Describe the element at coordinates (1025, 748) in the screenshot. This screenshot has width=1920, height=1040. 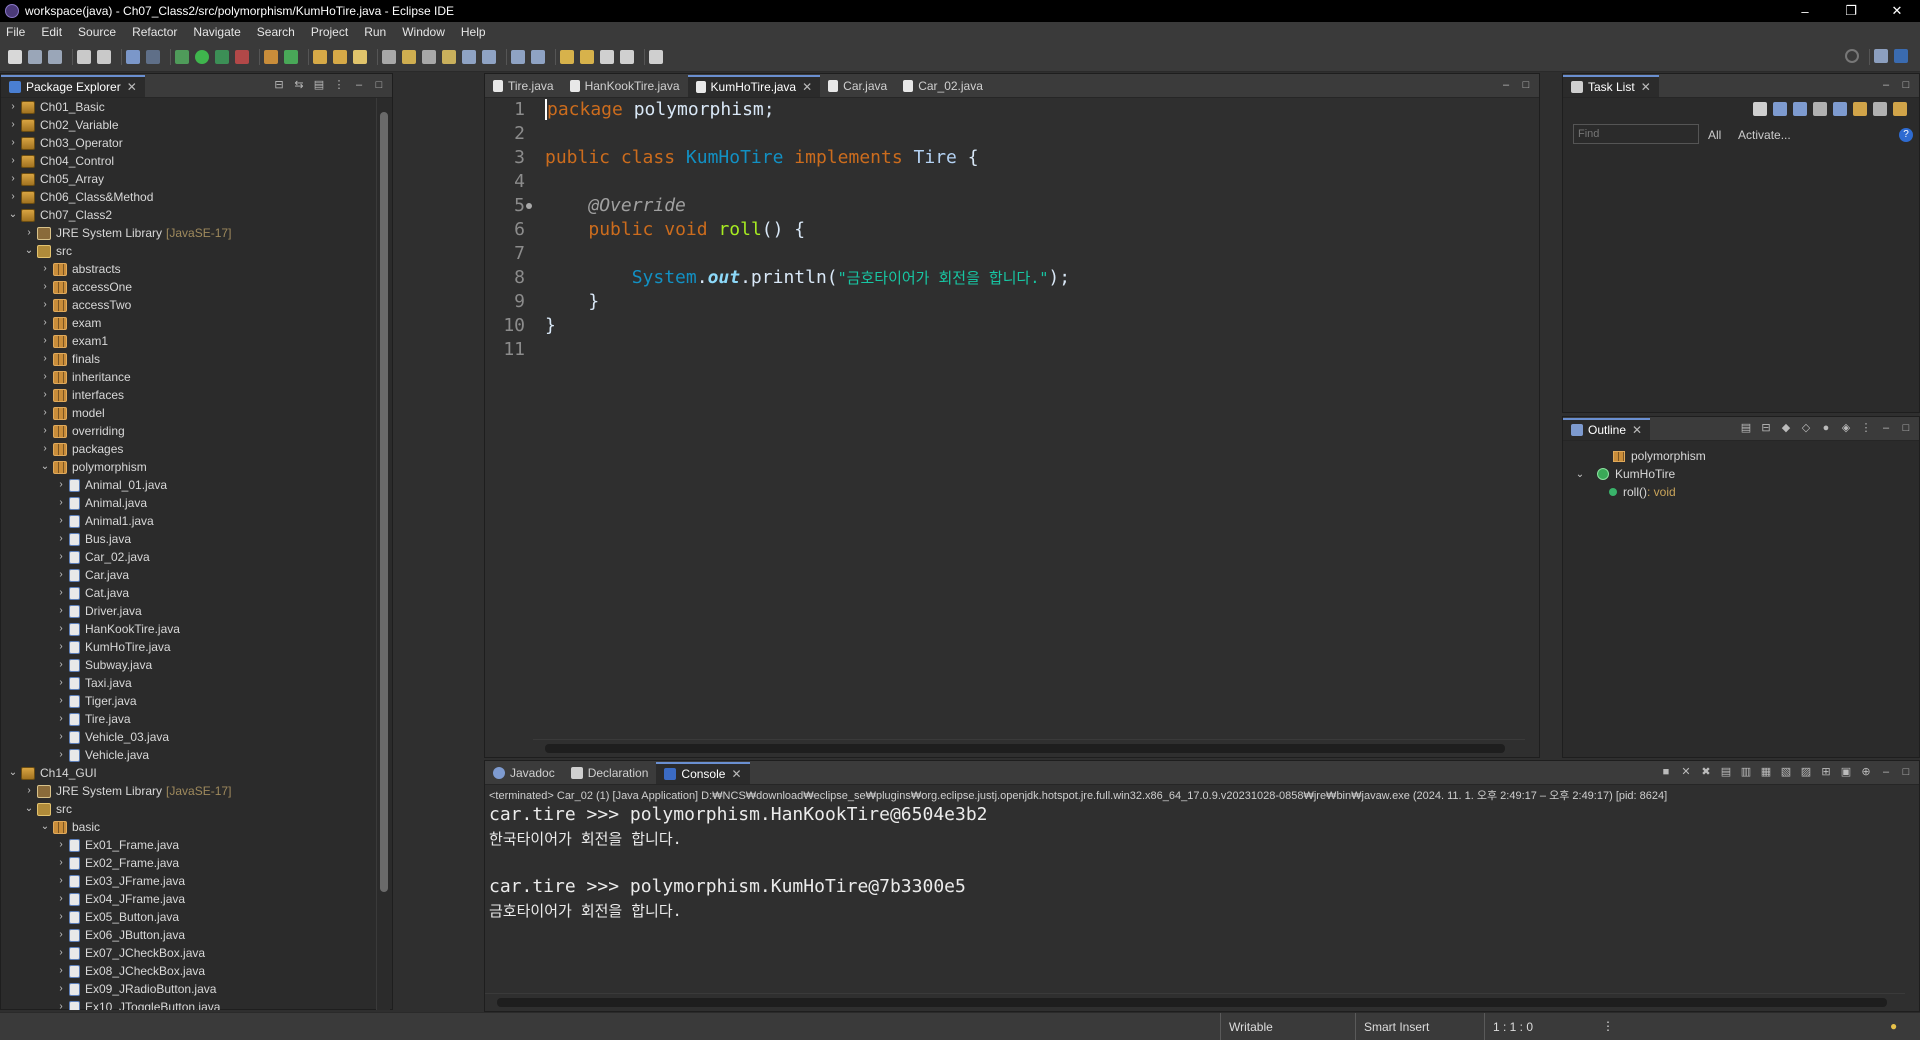
I see `scrollbar-thumb` at that location.